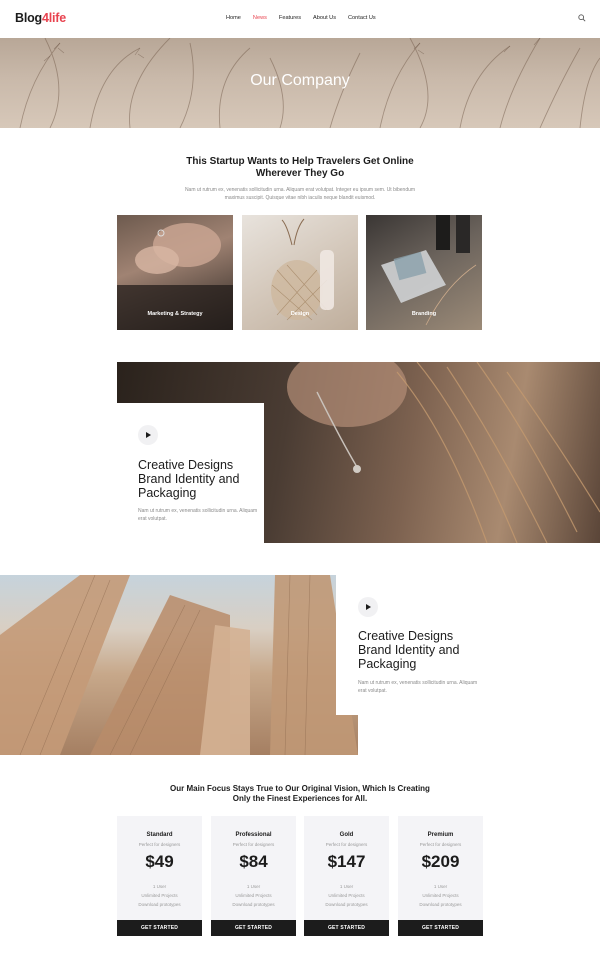 This screenshot has width=600, height=968. Describe the element at coordinates (290, 18) in the screenshot. I see `nav-item-features: Features` at that location.